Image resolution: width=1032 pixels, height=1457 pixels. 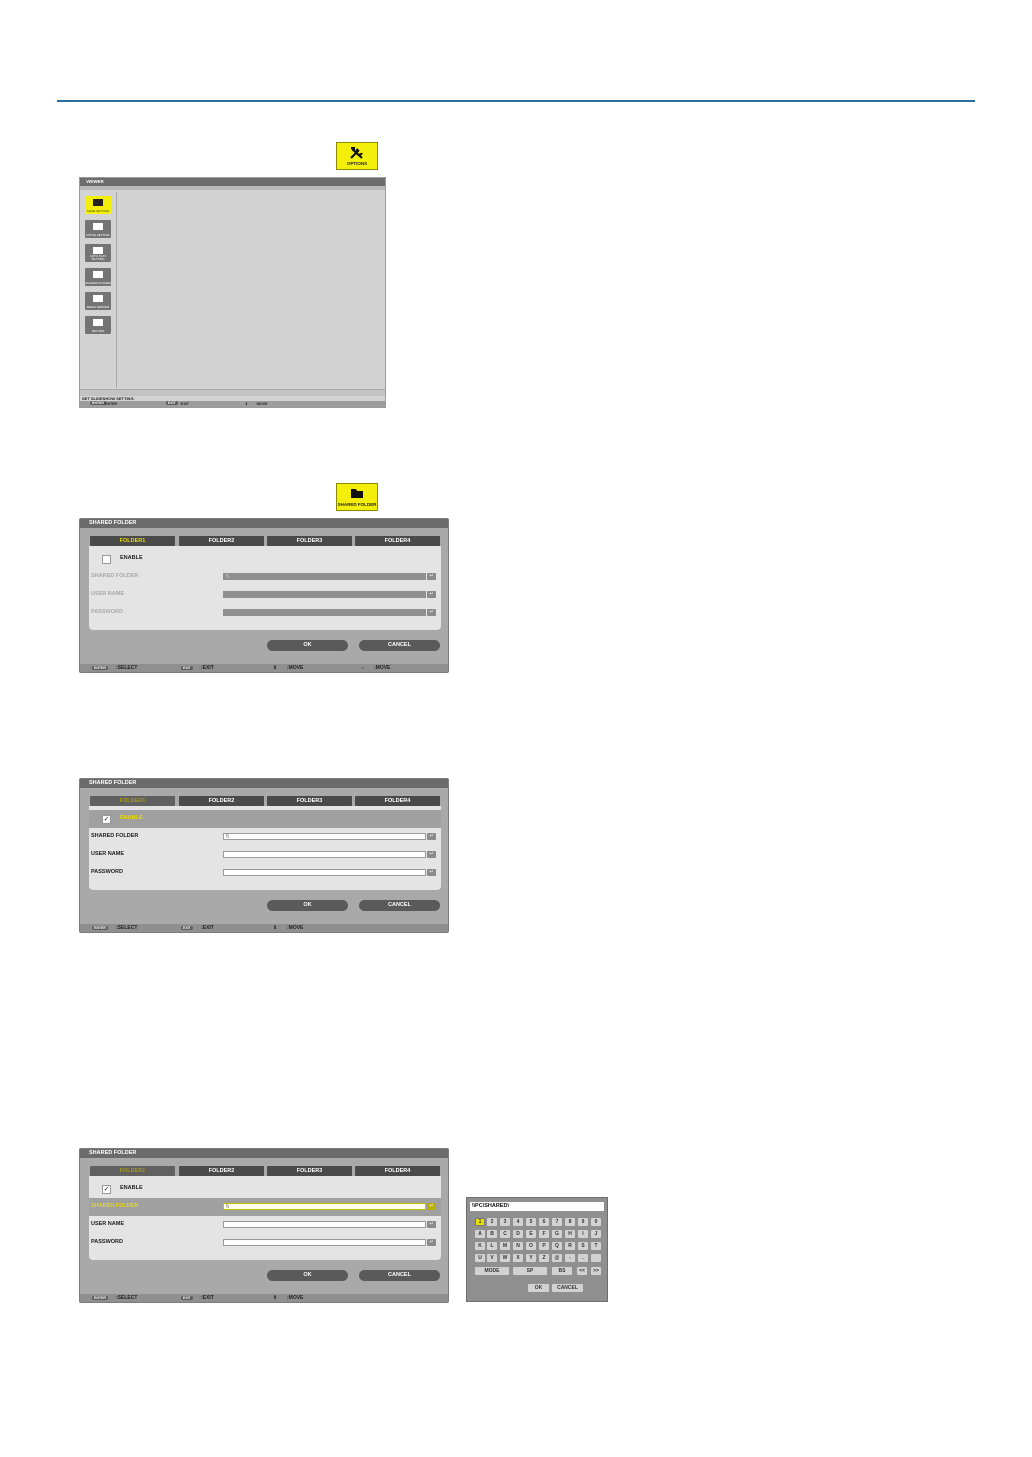 What do you see at coordinates (492, 1246) in the screenshot?
I see `key: L` at bounding box center [492, 1246].